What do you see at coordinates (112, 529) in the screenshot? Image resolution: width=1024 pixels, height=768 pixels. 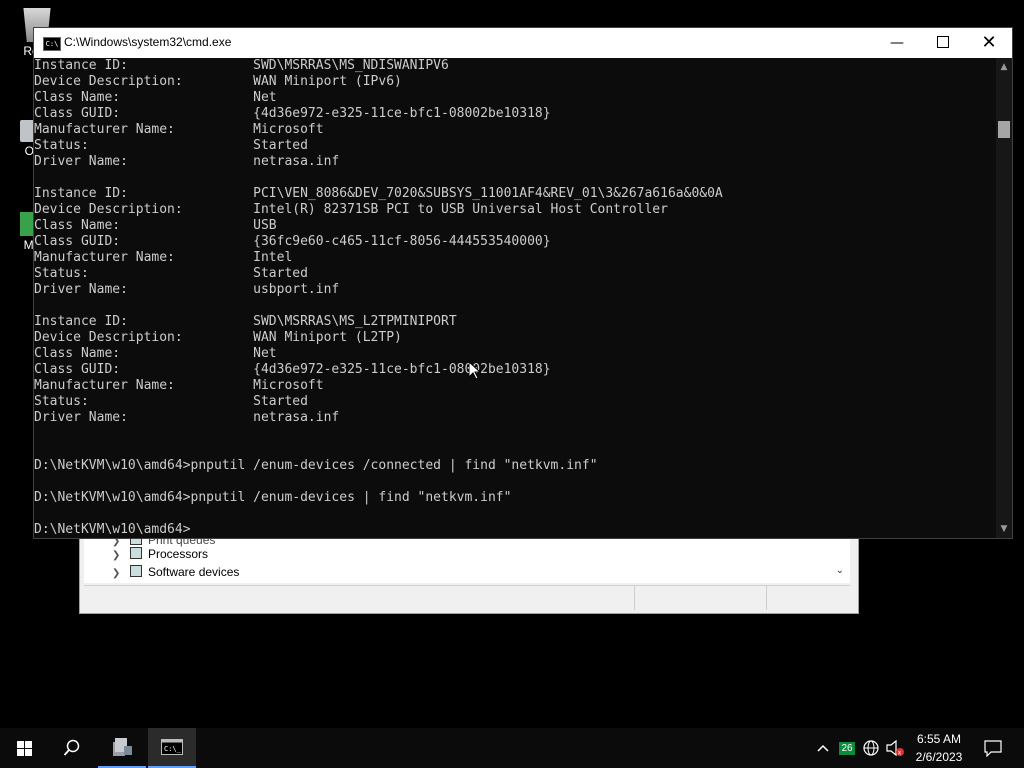 I see `console-line: D:\NetKVM\w10\amd64>` at bounding box center [112, 529].